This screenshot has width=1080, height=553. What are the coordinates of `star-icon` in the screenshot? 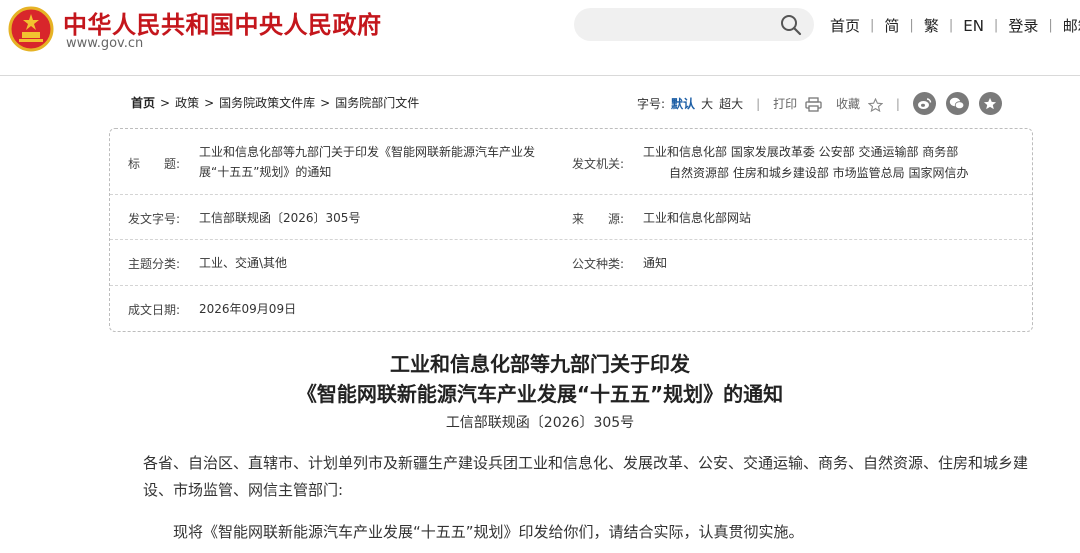 It's located at (875, 104).